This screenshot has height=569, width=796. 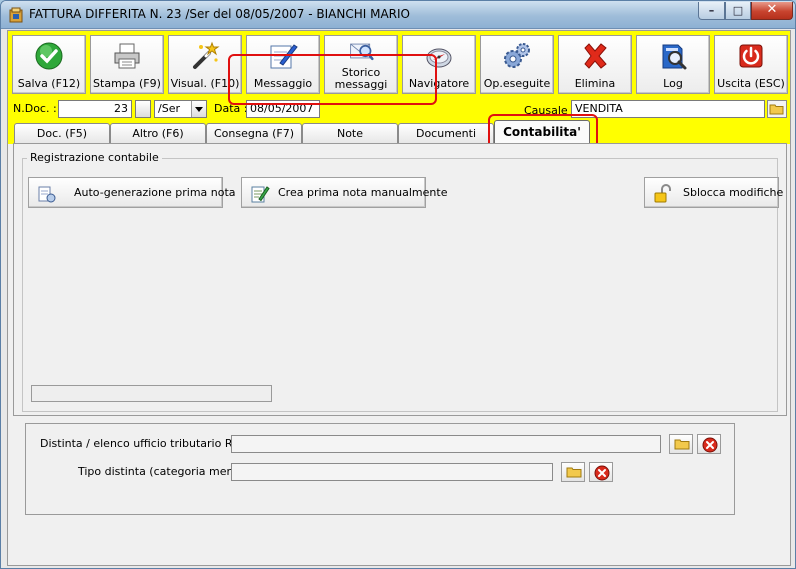 I want to click on button-highlight-annotation, so click(x=332, y=79).